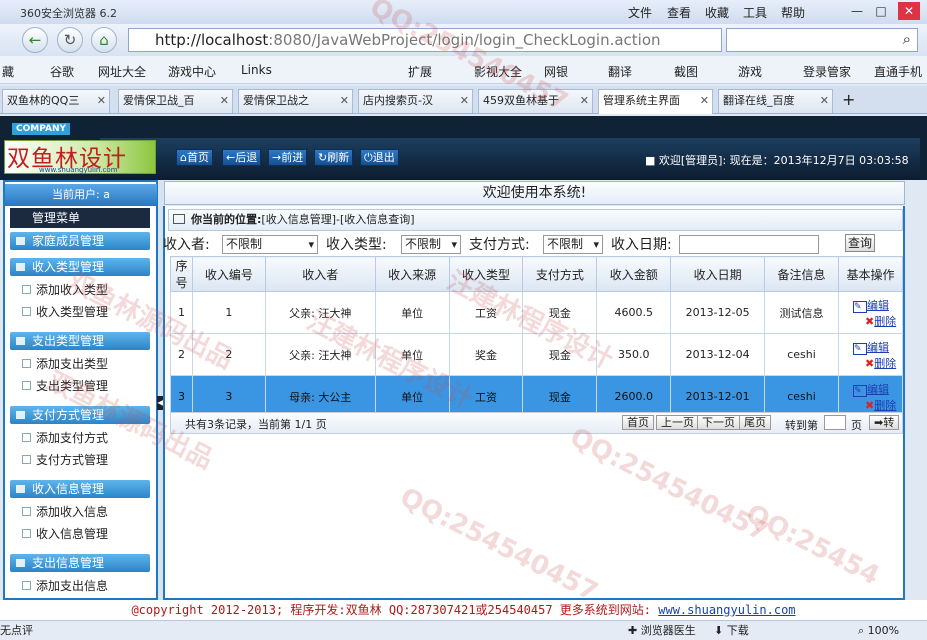 Image resolution: width=927 pixels, height=640 pixels. What do you see at coordinates (755, 422) in the screenshot?
I see `last-page-button: 尾页` at bounding box center [755, 422].